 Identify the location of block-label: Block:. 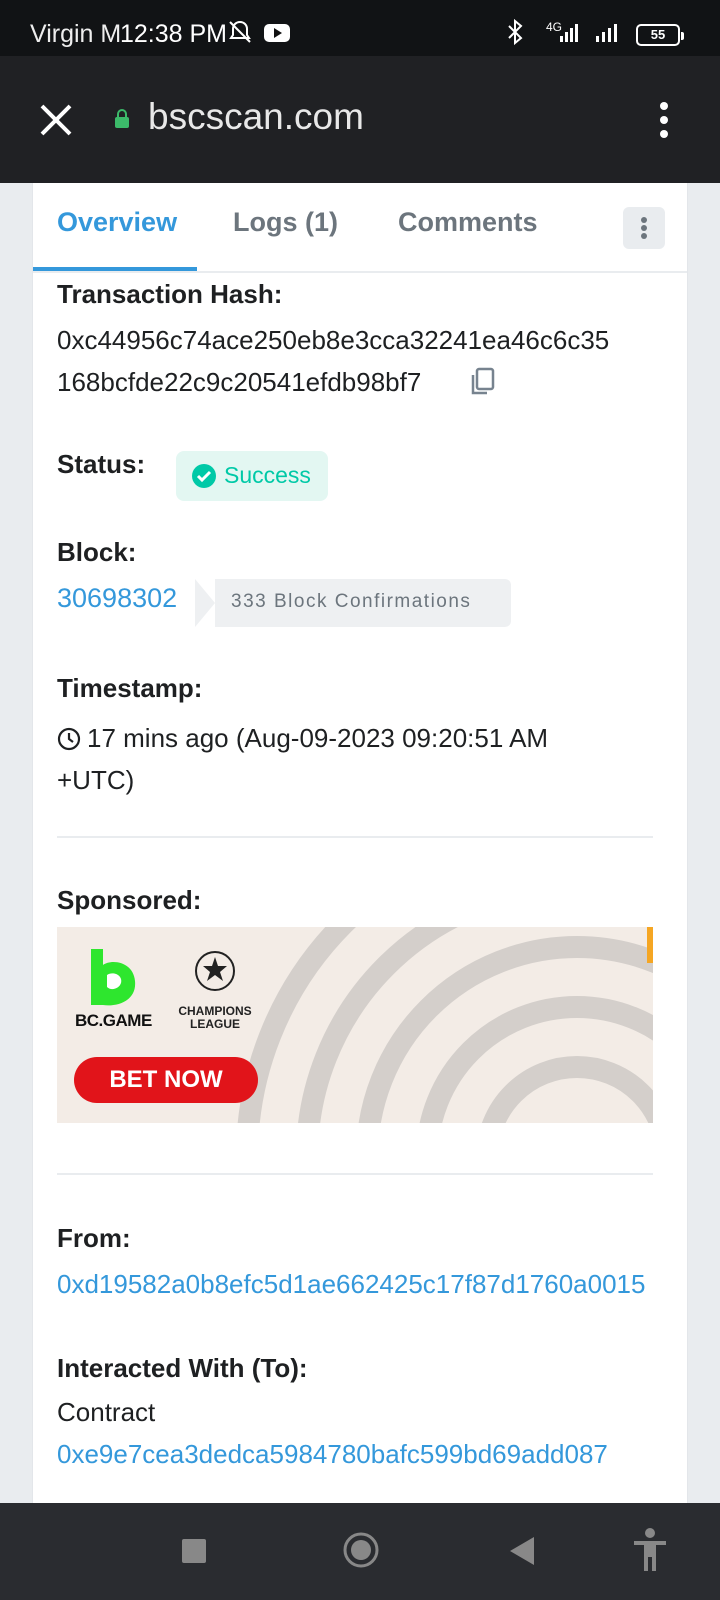
(97, 552).